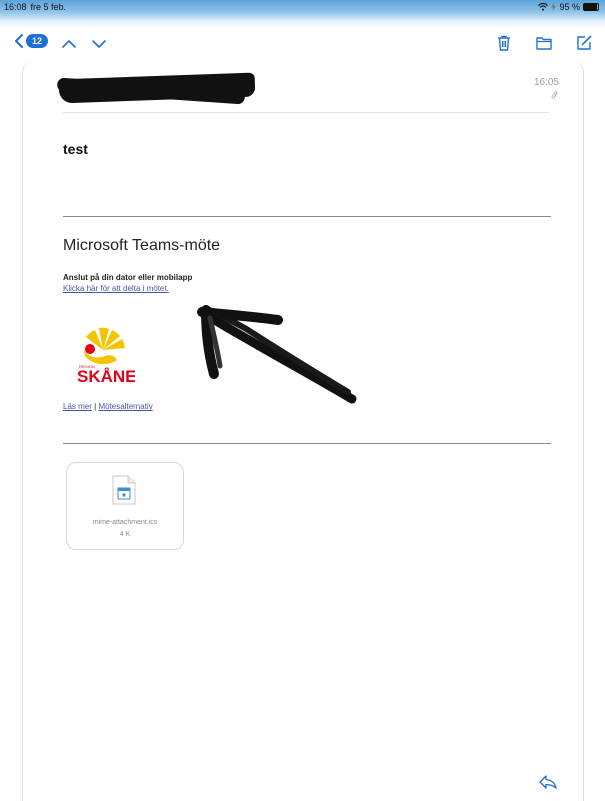  Describe the element at coordinates (125, 534) in the screenshot. I see `attachment-size: 4 K` at that location.